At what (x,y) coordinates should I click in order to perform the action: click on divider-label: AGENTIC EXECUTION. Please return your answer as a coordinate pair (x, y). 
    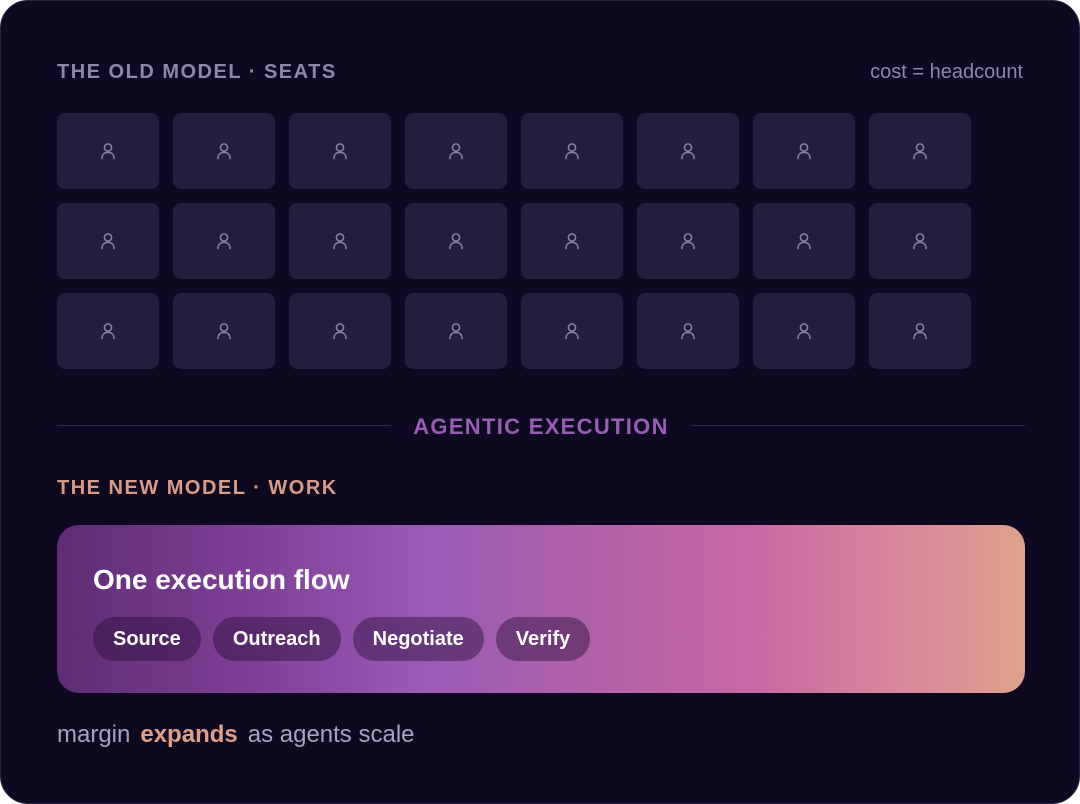
    Looking at the image, I should click on (541, 426).